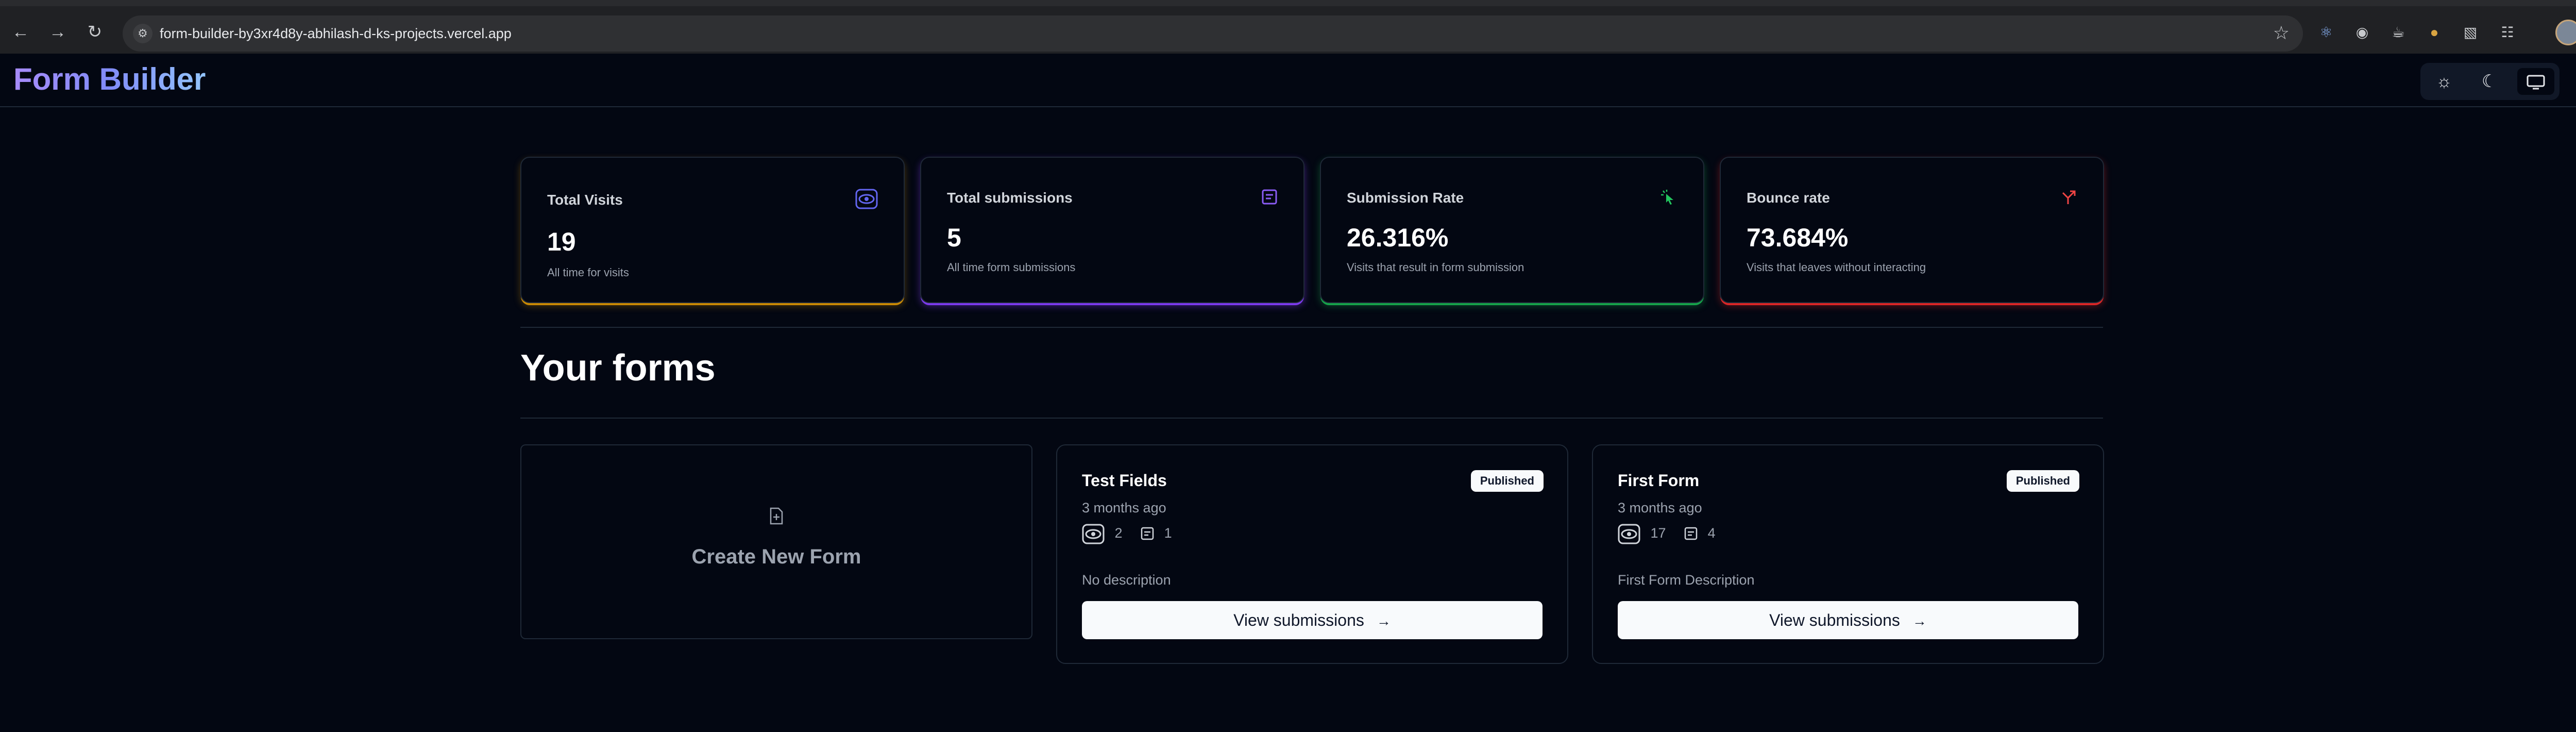 The image size is (2576, 732). Describe the element at coordinates (1127, 532) in the screenshot. I see `form-stats: 2 1` at that location.